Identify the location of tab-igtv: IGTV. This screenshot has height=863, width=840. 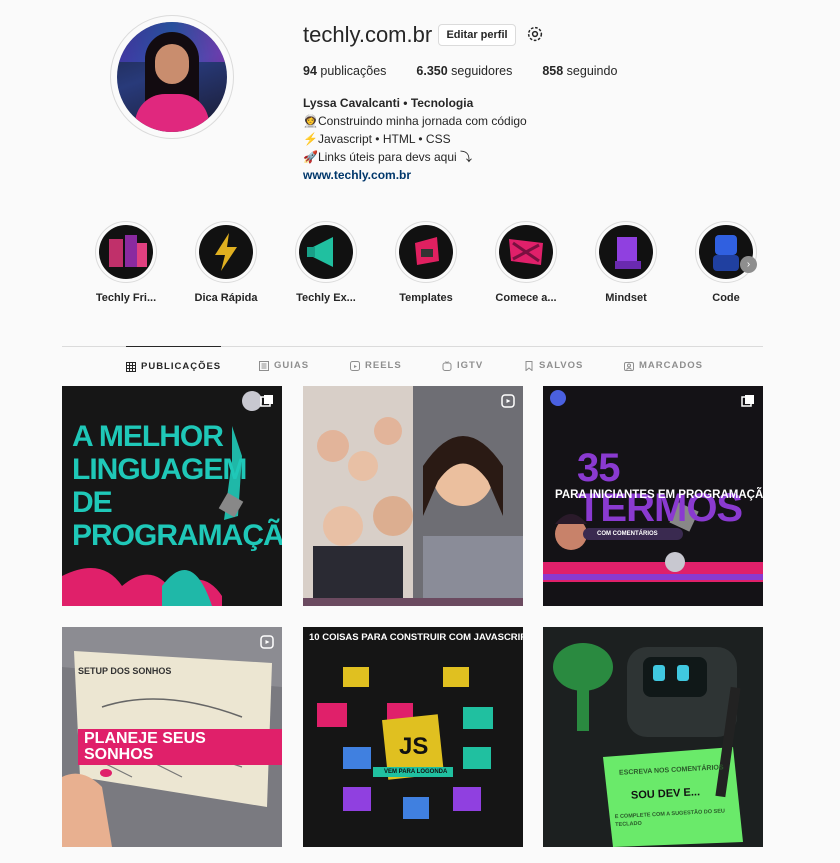
(462, 366).